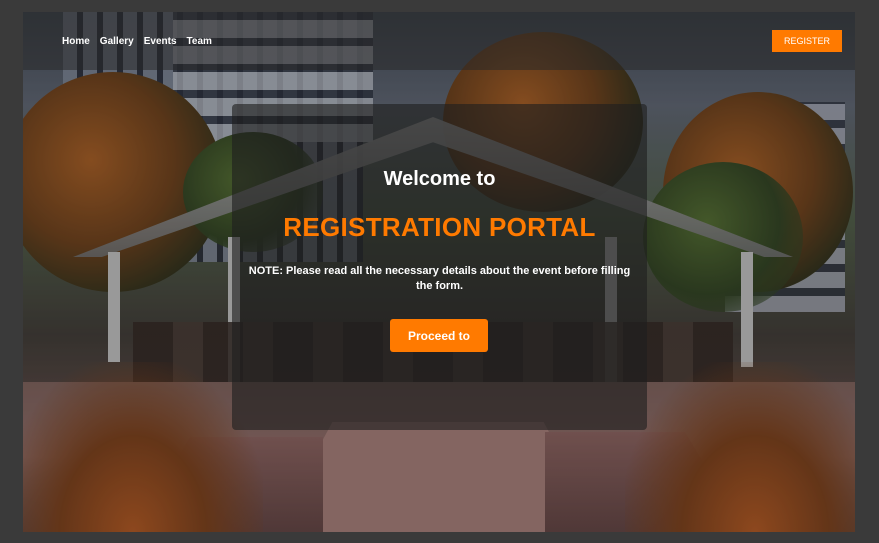 This screenshot has height=543, width=879. I want to click on nav-link-gallery: Gallery, so click(117, 41).